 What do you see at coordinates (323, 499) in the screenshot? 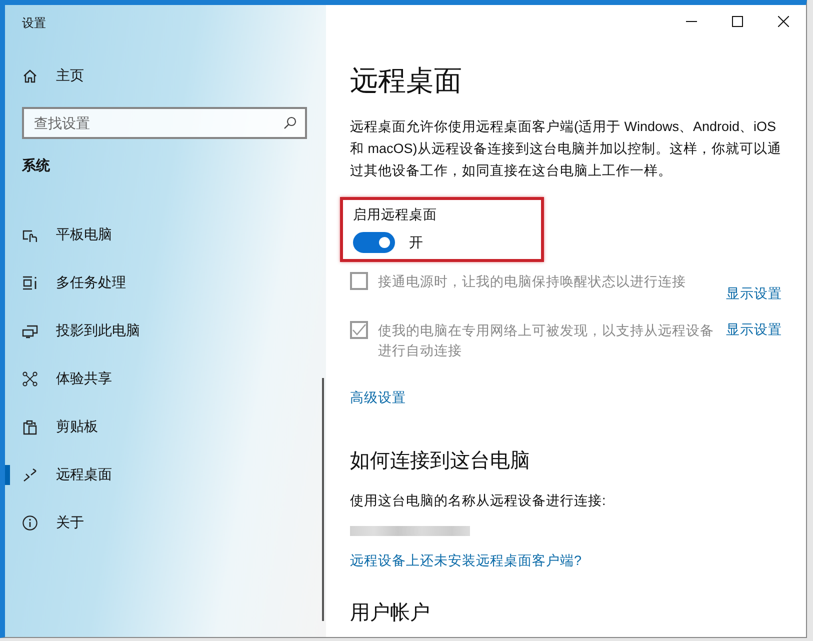
I see `scrollbar` at bounding box center [323, 499].